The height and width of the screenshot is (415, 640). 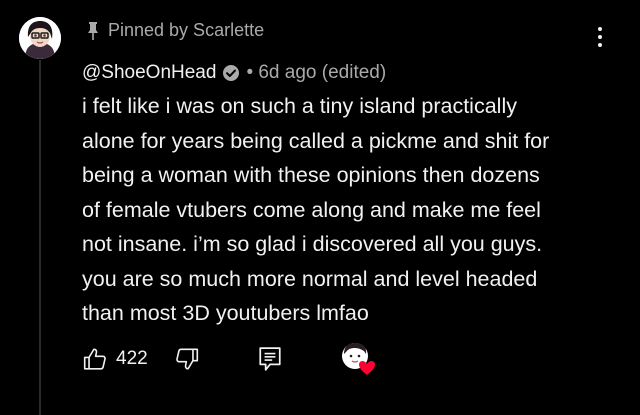 What do you see at coordinates (40, 237) in the screenshot?
I see `thread-line` at bounding box center [40, 237].